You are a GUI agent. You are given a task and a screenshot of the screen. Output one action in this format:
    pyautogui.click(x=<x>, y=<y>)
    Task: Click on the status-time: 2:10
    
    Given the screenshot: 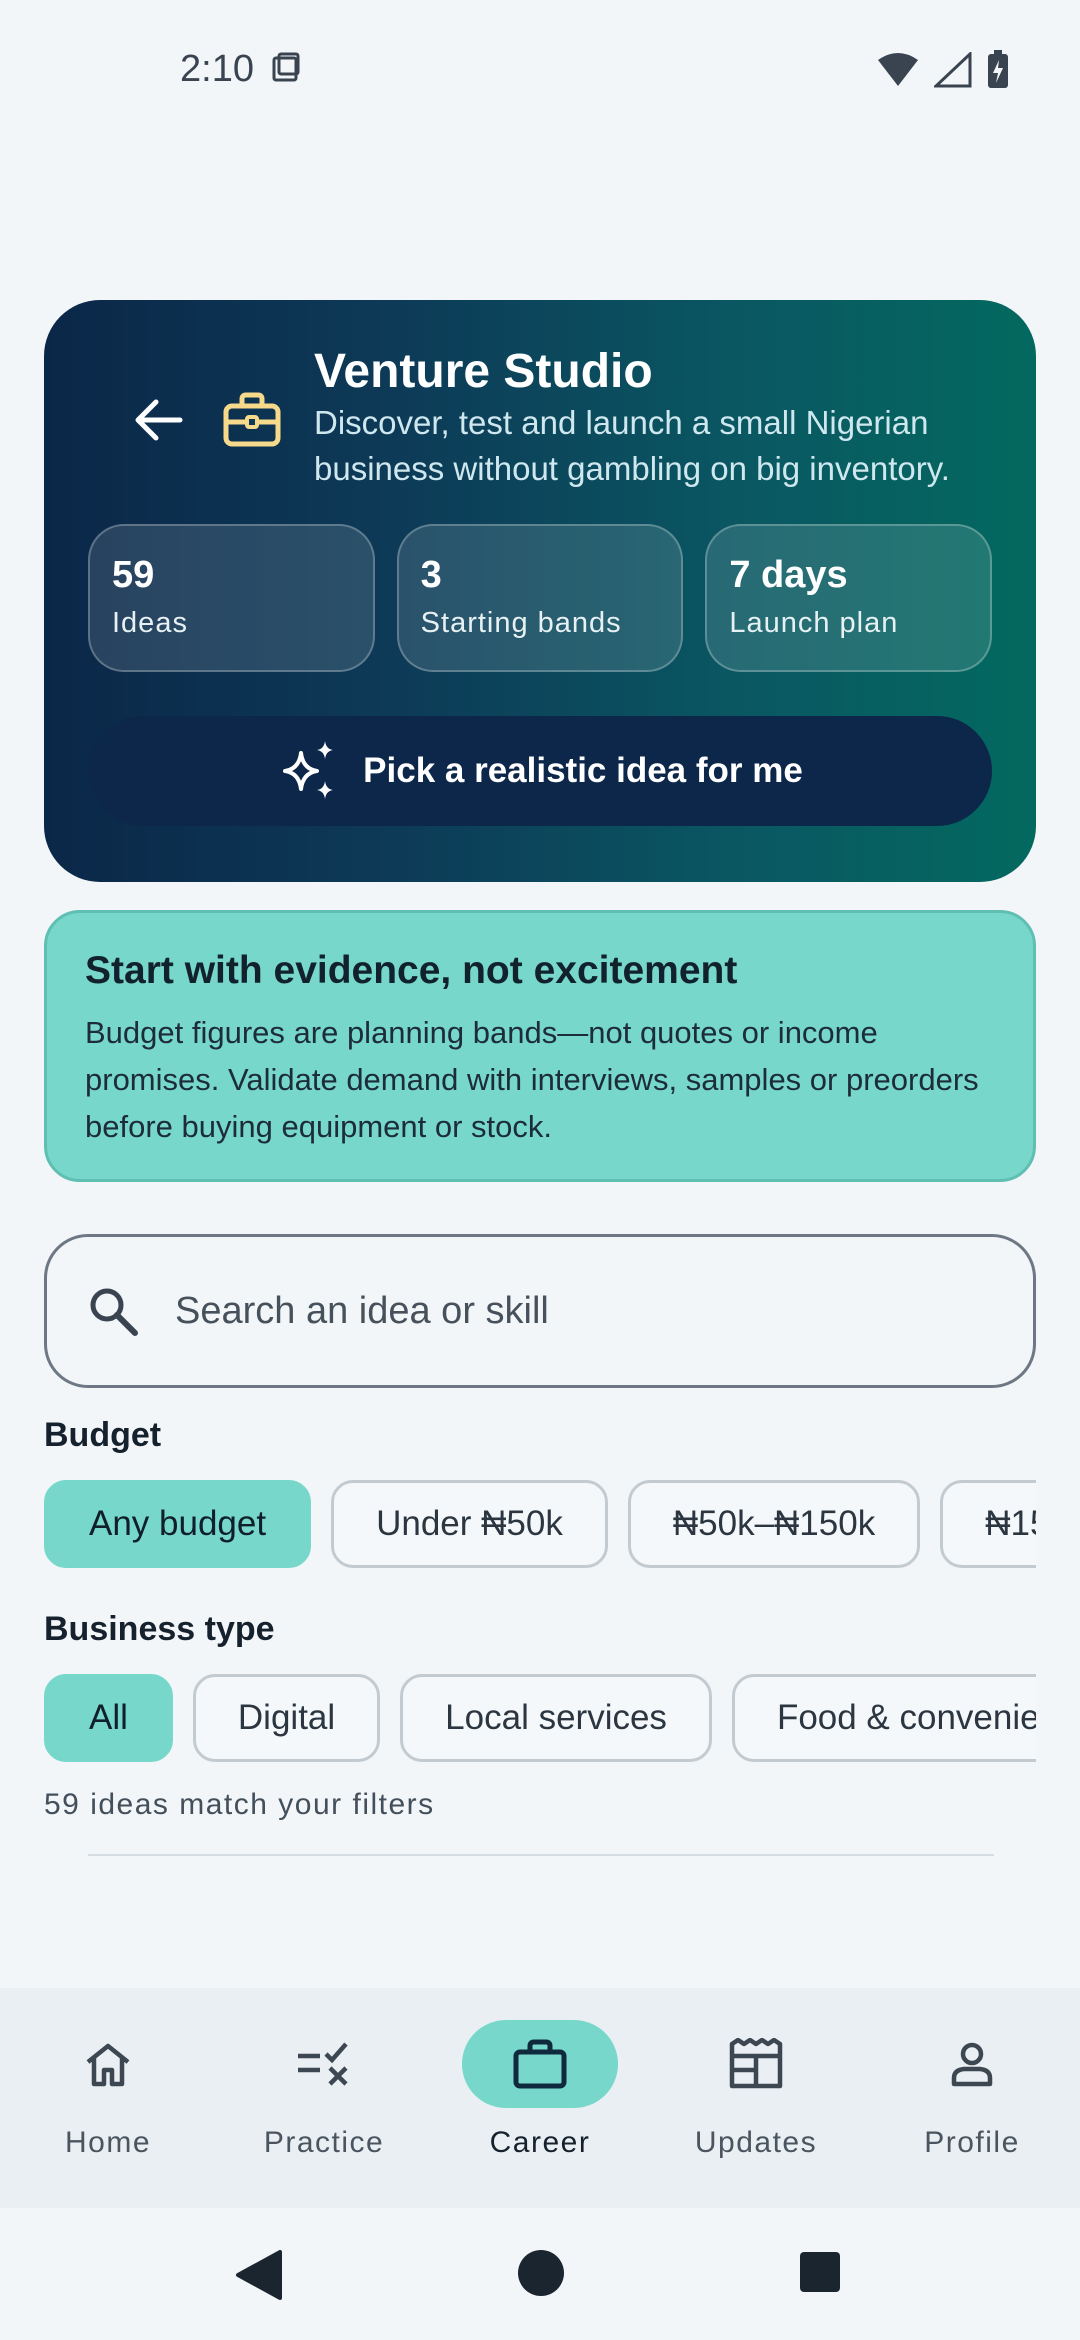 What is the action you would take?
    pyautogui.click(x=217, y=69)
    